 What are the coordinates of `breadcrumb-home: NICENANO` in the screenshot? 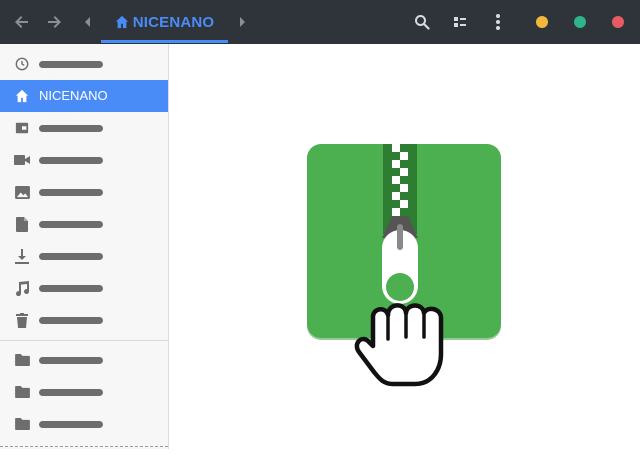 It's located at (164, 22).